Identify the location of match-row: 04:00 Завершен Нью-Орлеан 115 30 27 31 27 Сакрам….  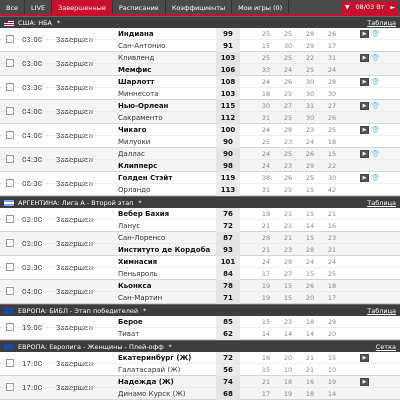
(200, 112).